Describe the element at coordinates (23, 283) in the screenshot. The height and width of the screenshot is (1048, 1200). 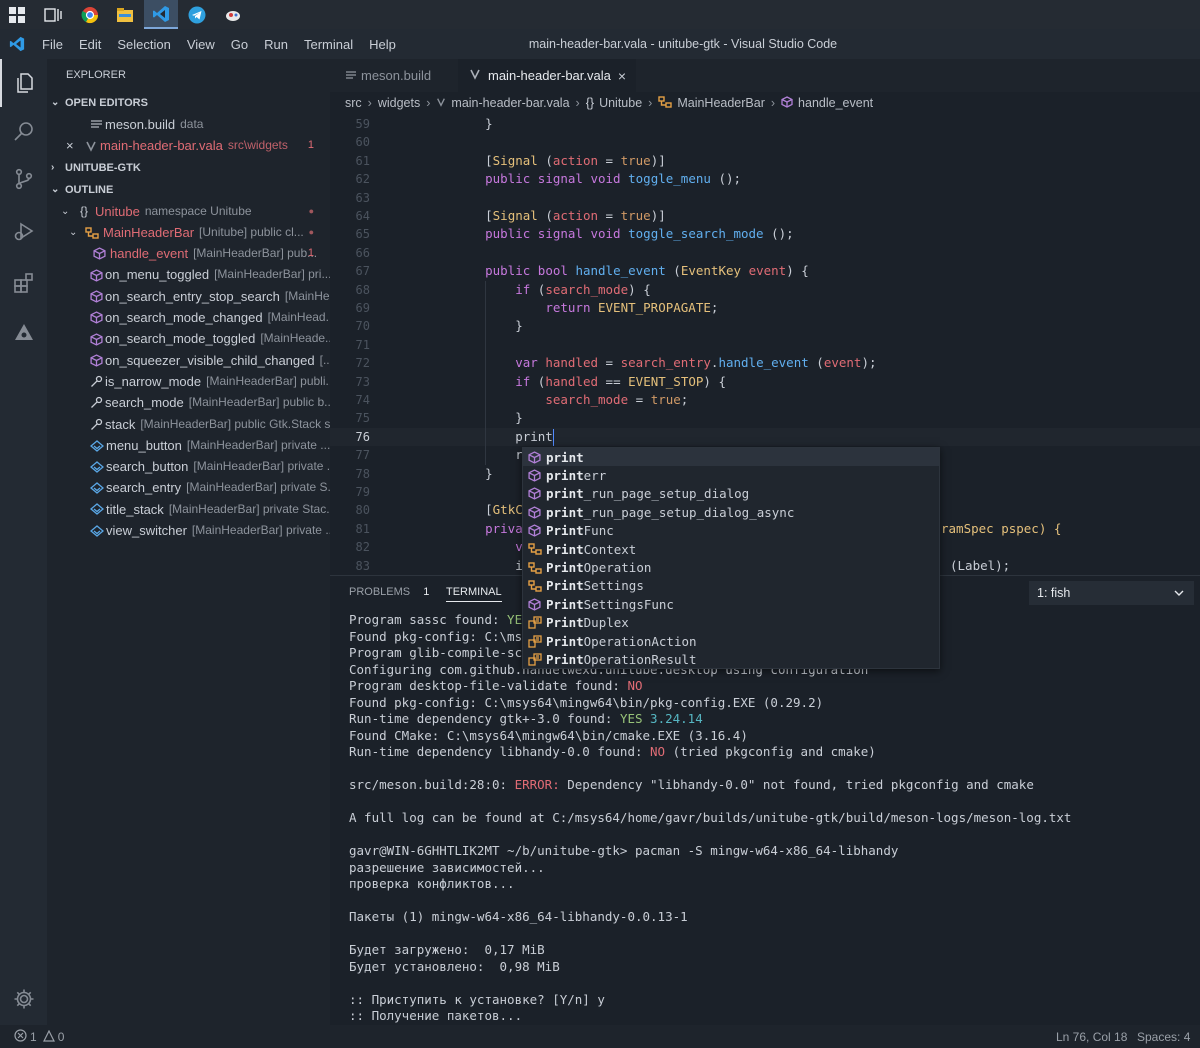
I see `extensions-icon` at that location.